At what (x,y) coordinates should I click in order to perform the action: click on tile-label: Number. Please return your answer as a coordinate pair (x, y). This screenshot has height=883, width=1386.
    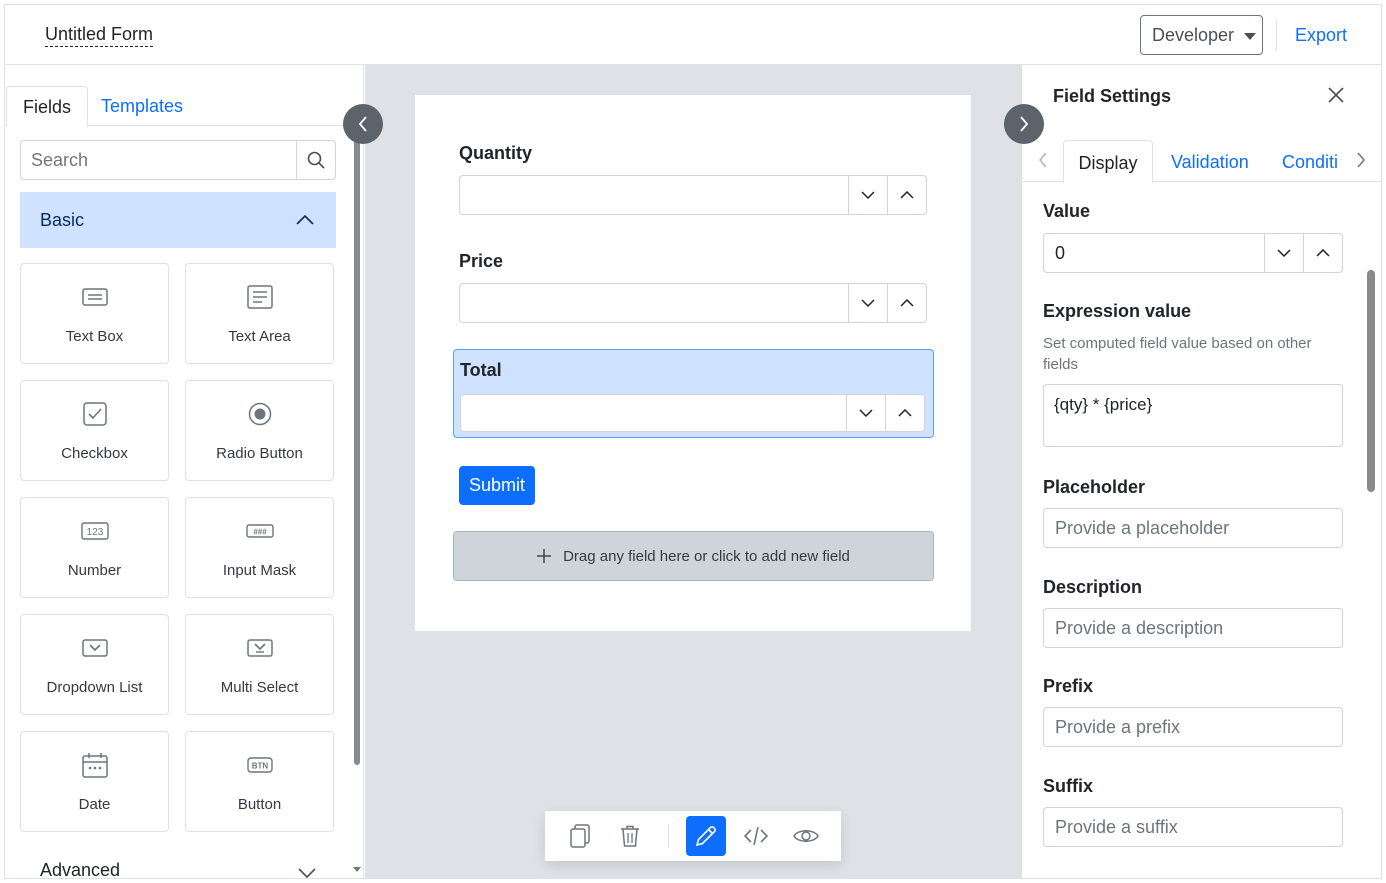
    Looking at the image, I should click on (94, 570).